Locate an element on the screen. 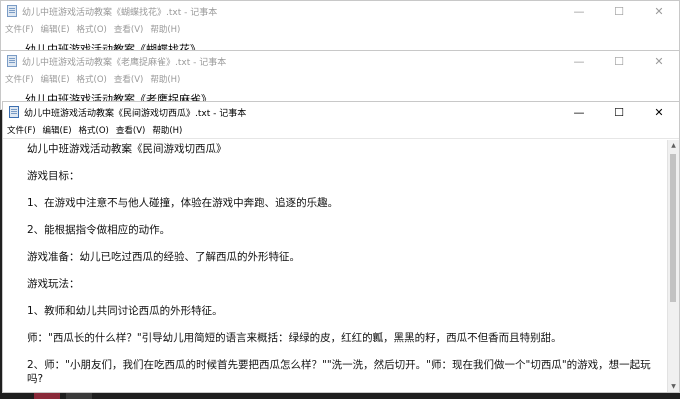  taskbar is located at coordinates (340, 396).